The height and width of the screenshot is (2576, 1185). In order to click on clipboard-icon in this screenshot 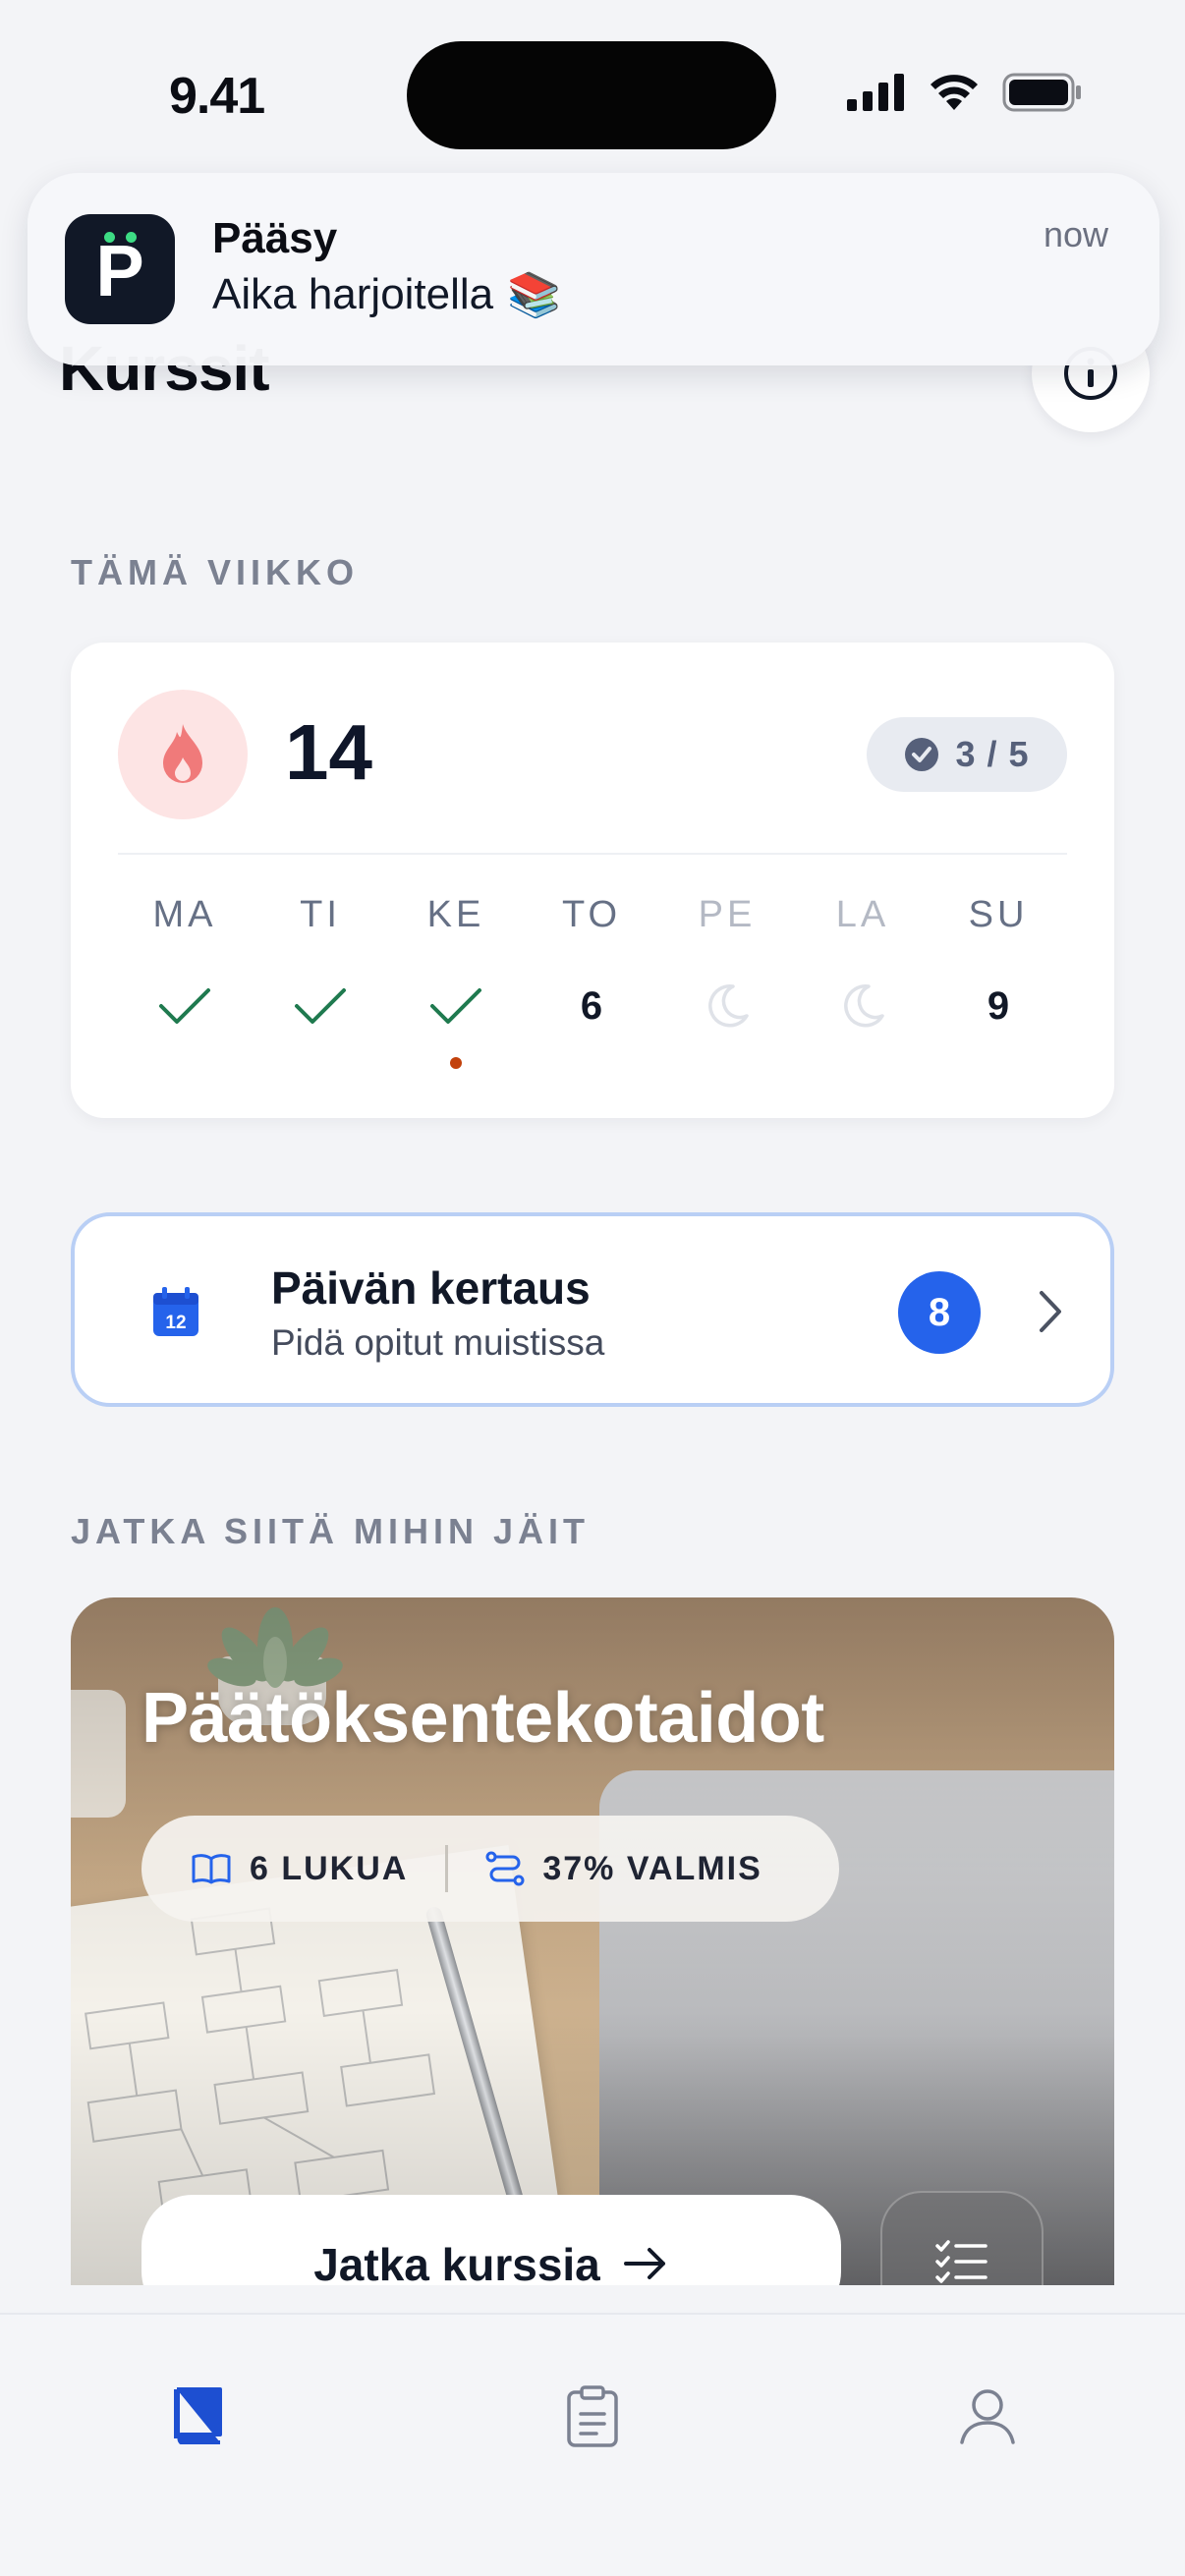, I will do `click(592, 2416)`.